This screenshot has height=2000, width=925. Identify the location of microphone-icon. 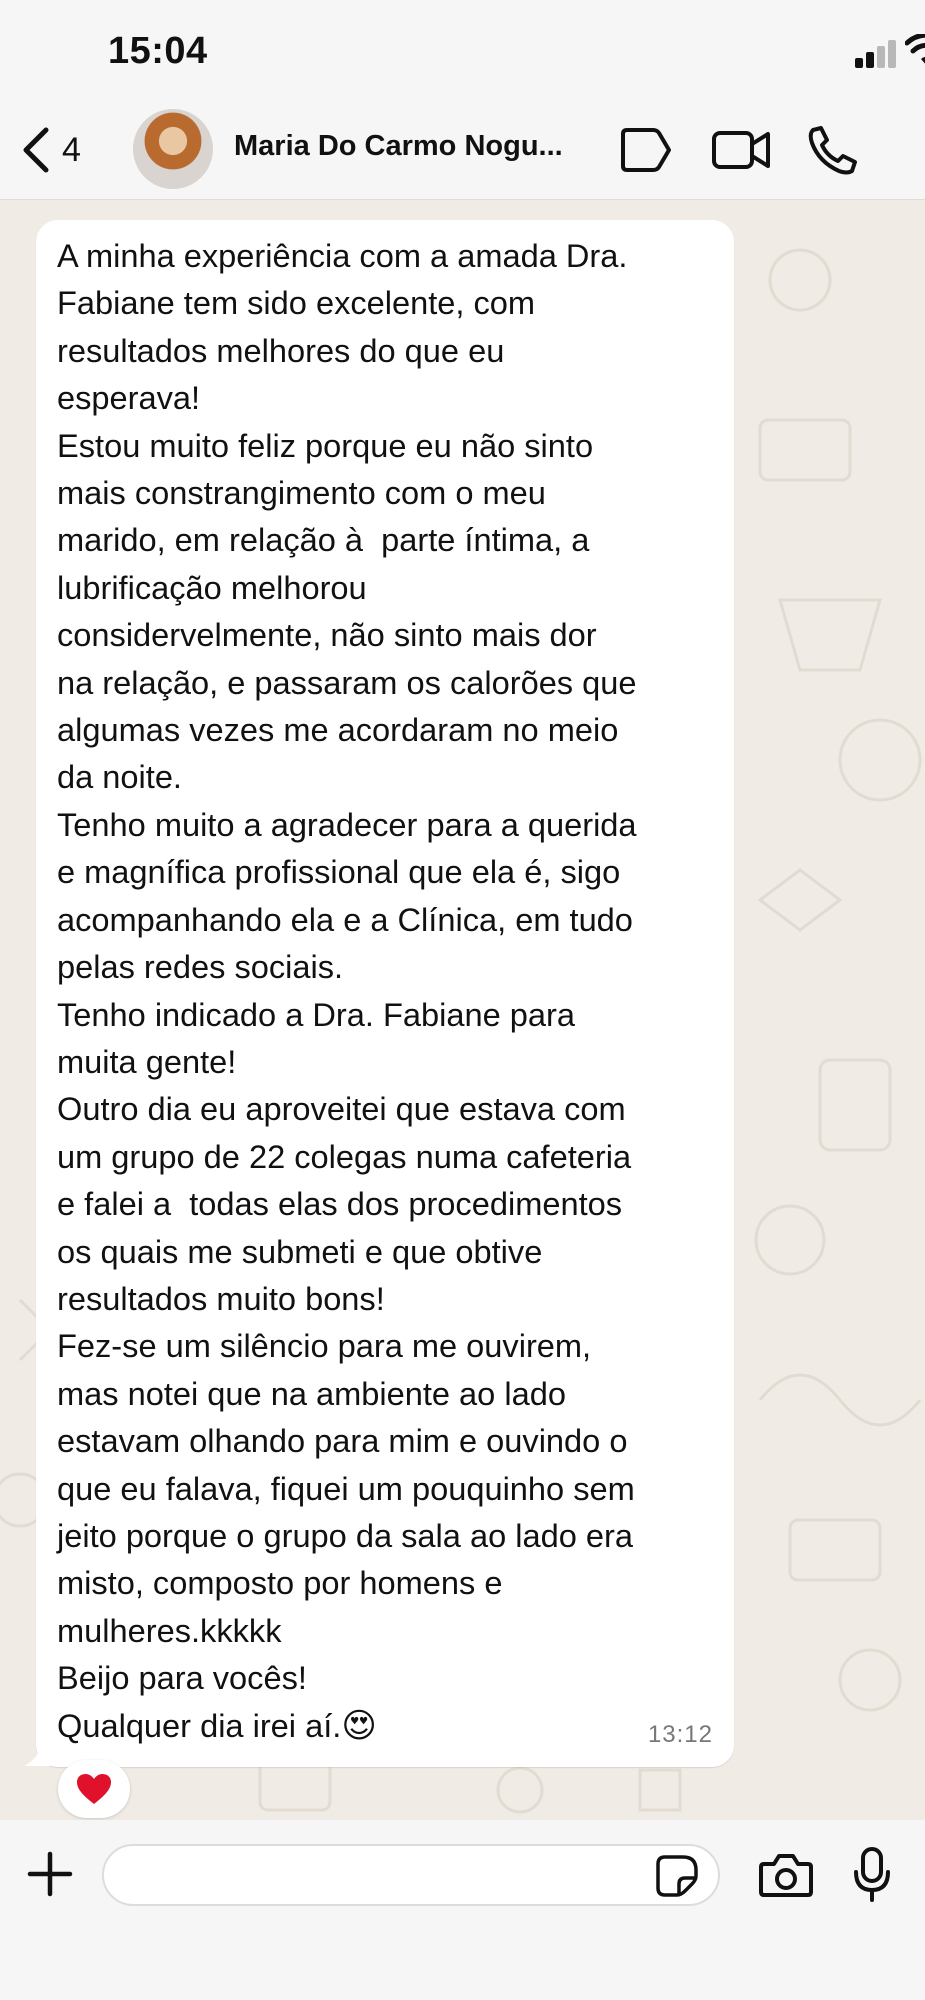
(872, 1875).